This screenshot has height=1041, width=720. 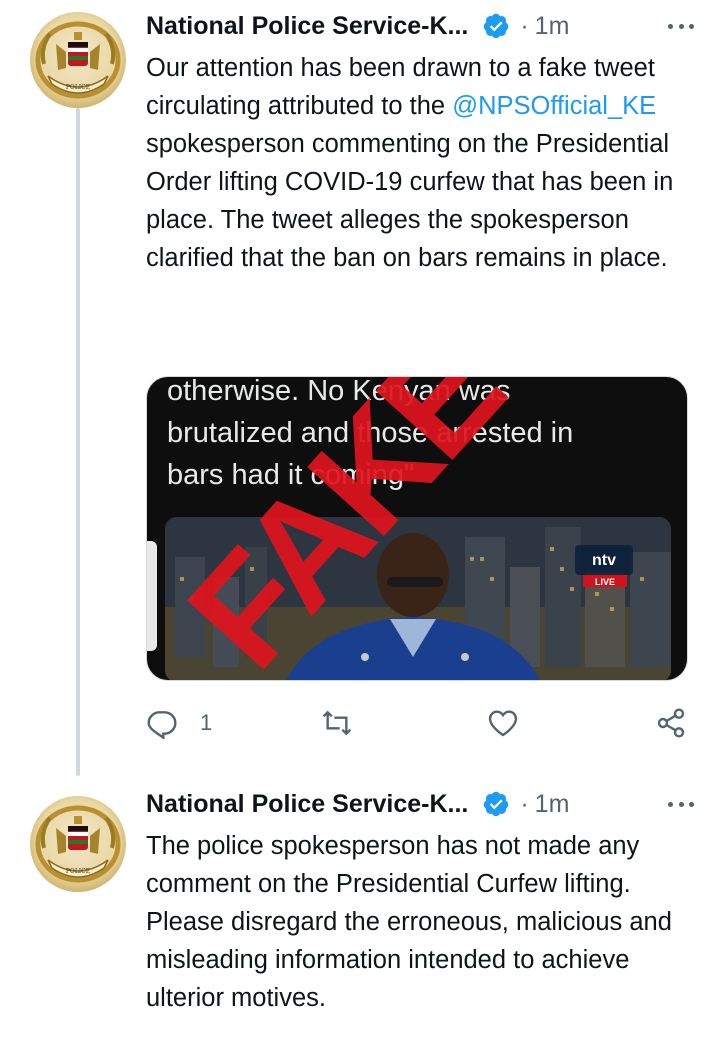 I want to click on mention-link: @NPSOfficial_KE, so click(x=554, y=106).